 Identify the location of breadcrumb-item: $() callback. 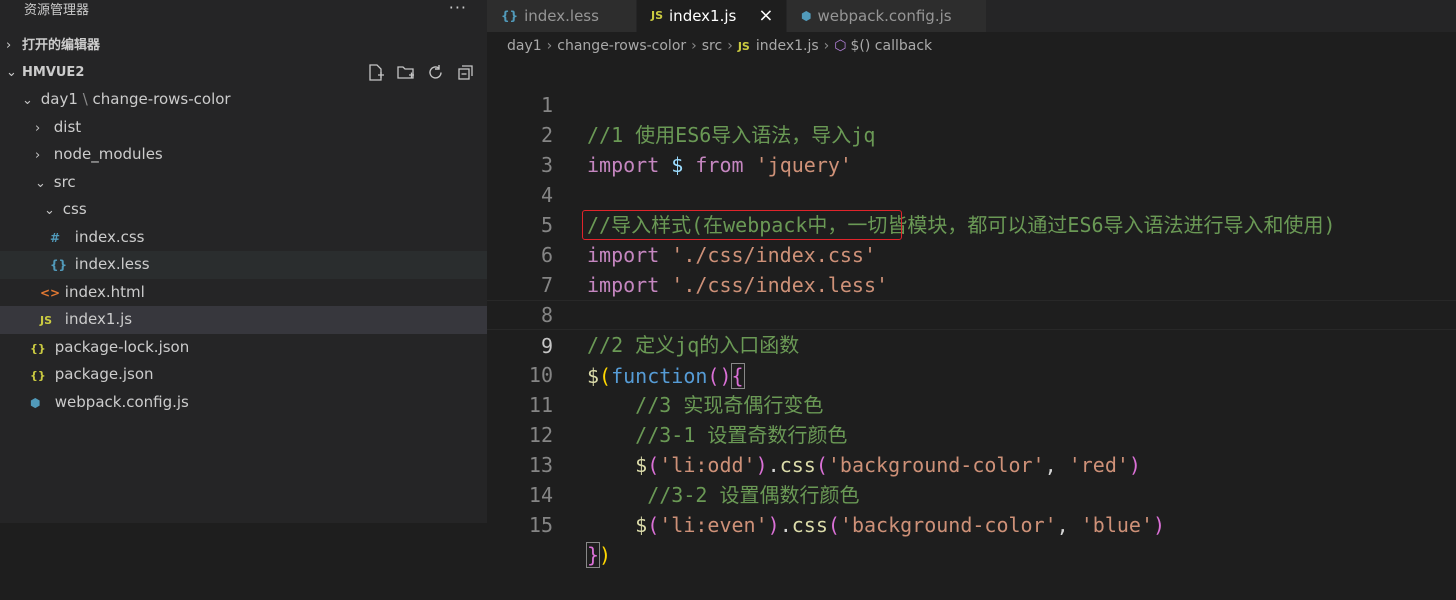
(892, 46).